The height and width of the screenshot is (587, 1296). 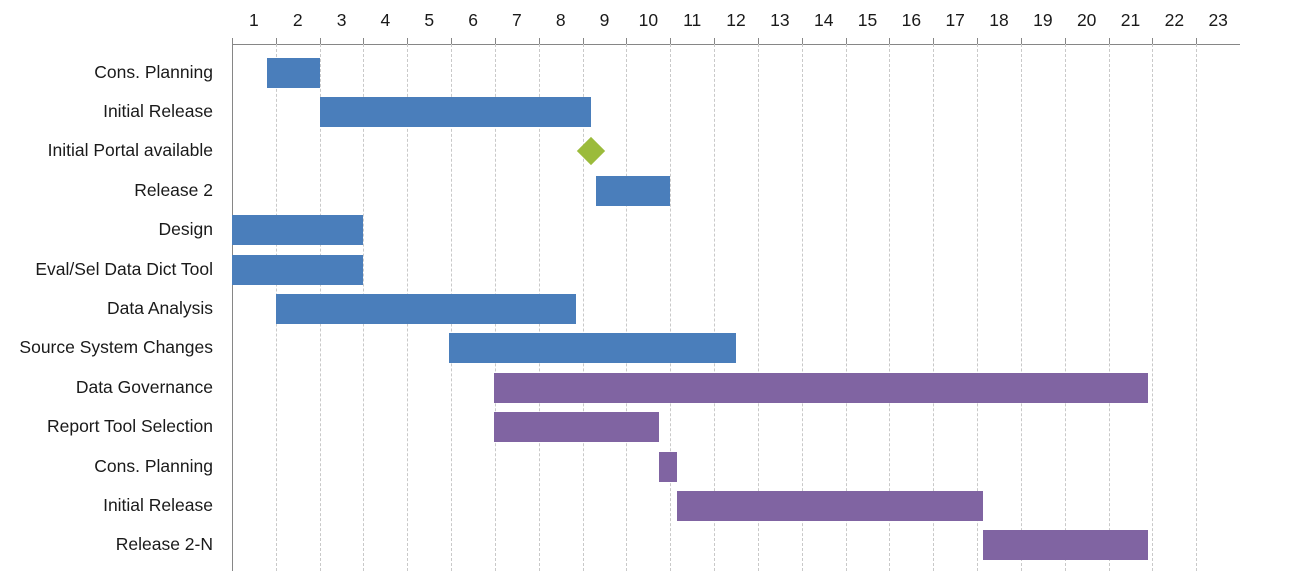 What do you see at coordinates (429, 20) in the screenshot?
I see `x-tick-label: 5` at bounding box center [429, 20].